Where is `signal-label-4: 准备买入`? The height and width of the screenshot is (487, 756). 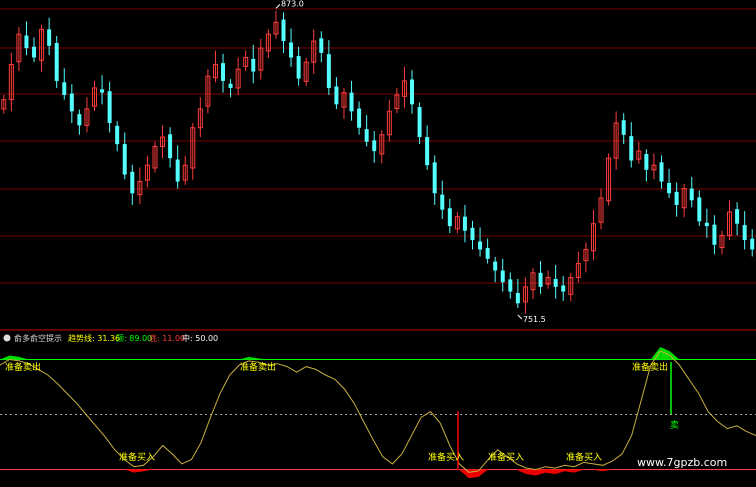
signal-label-4: 准备买入 is located at coordinates (446, 457).